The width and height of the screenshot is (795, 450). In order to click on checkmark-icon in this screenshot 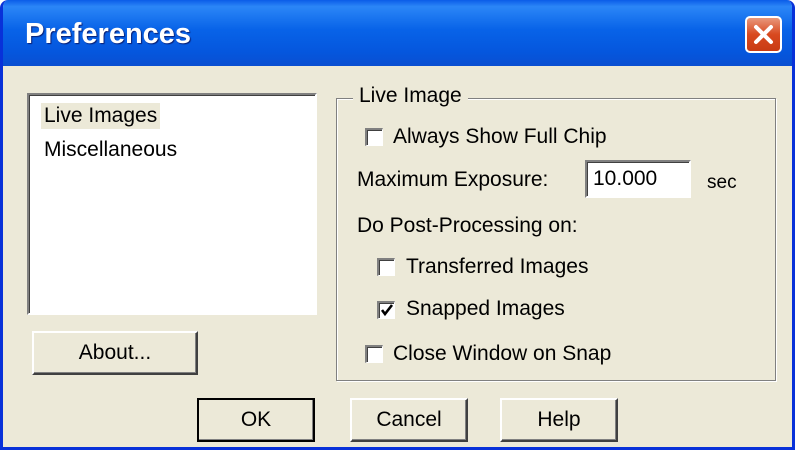, I will do `click(387, 310)`.